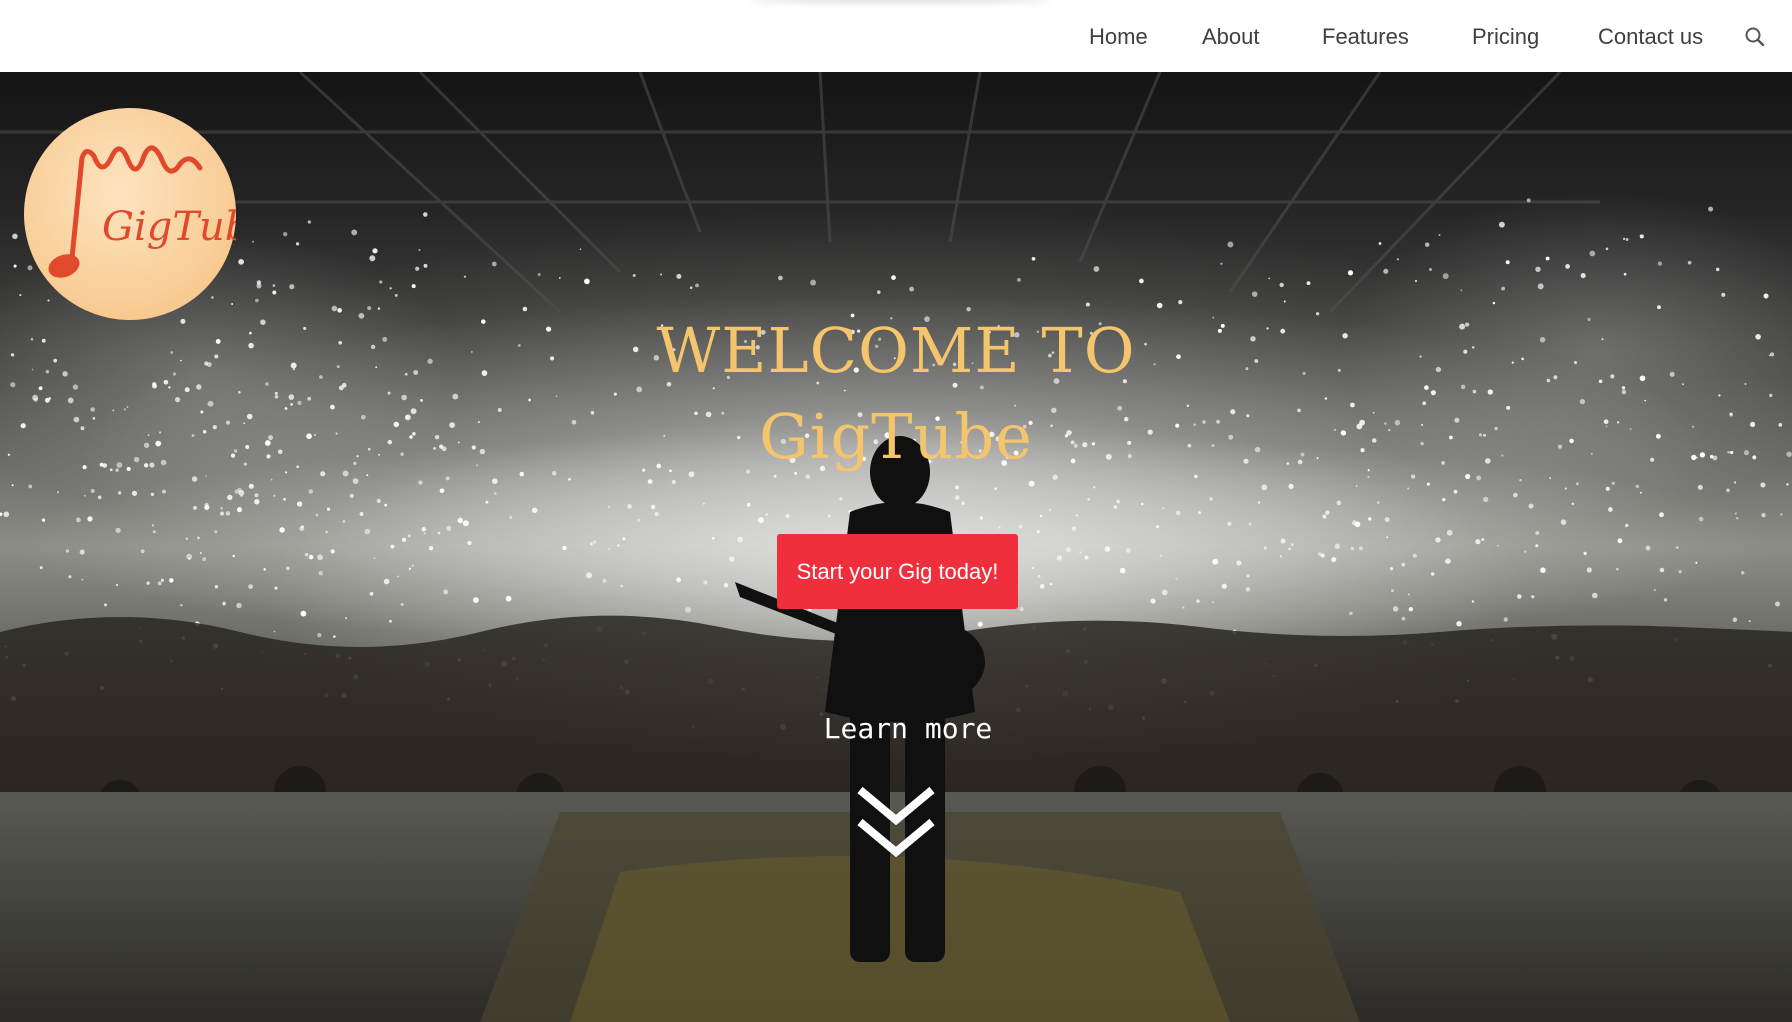 The image size is (1792, 1022). Describe the element at coordinates (897, 571) in the screenshot. I see `start-gig-button: Start your Gig today!` at that location.